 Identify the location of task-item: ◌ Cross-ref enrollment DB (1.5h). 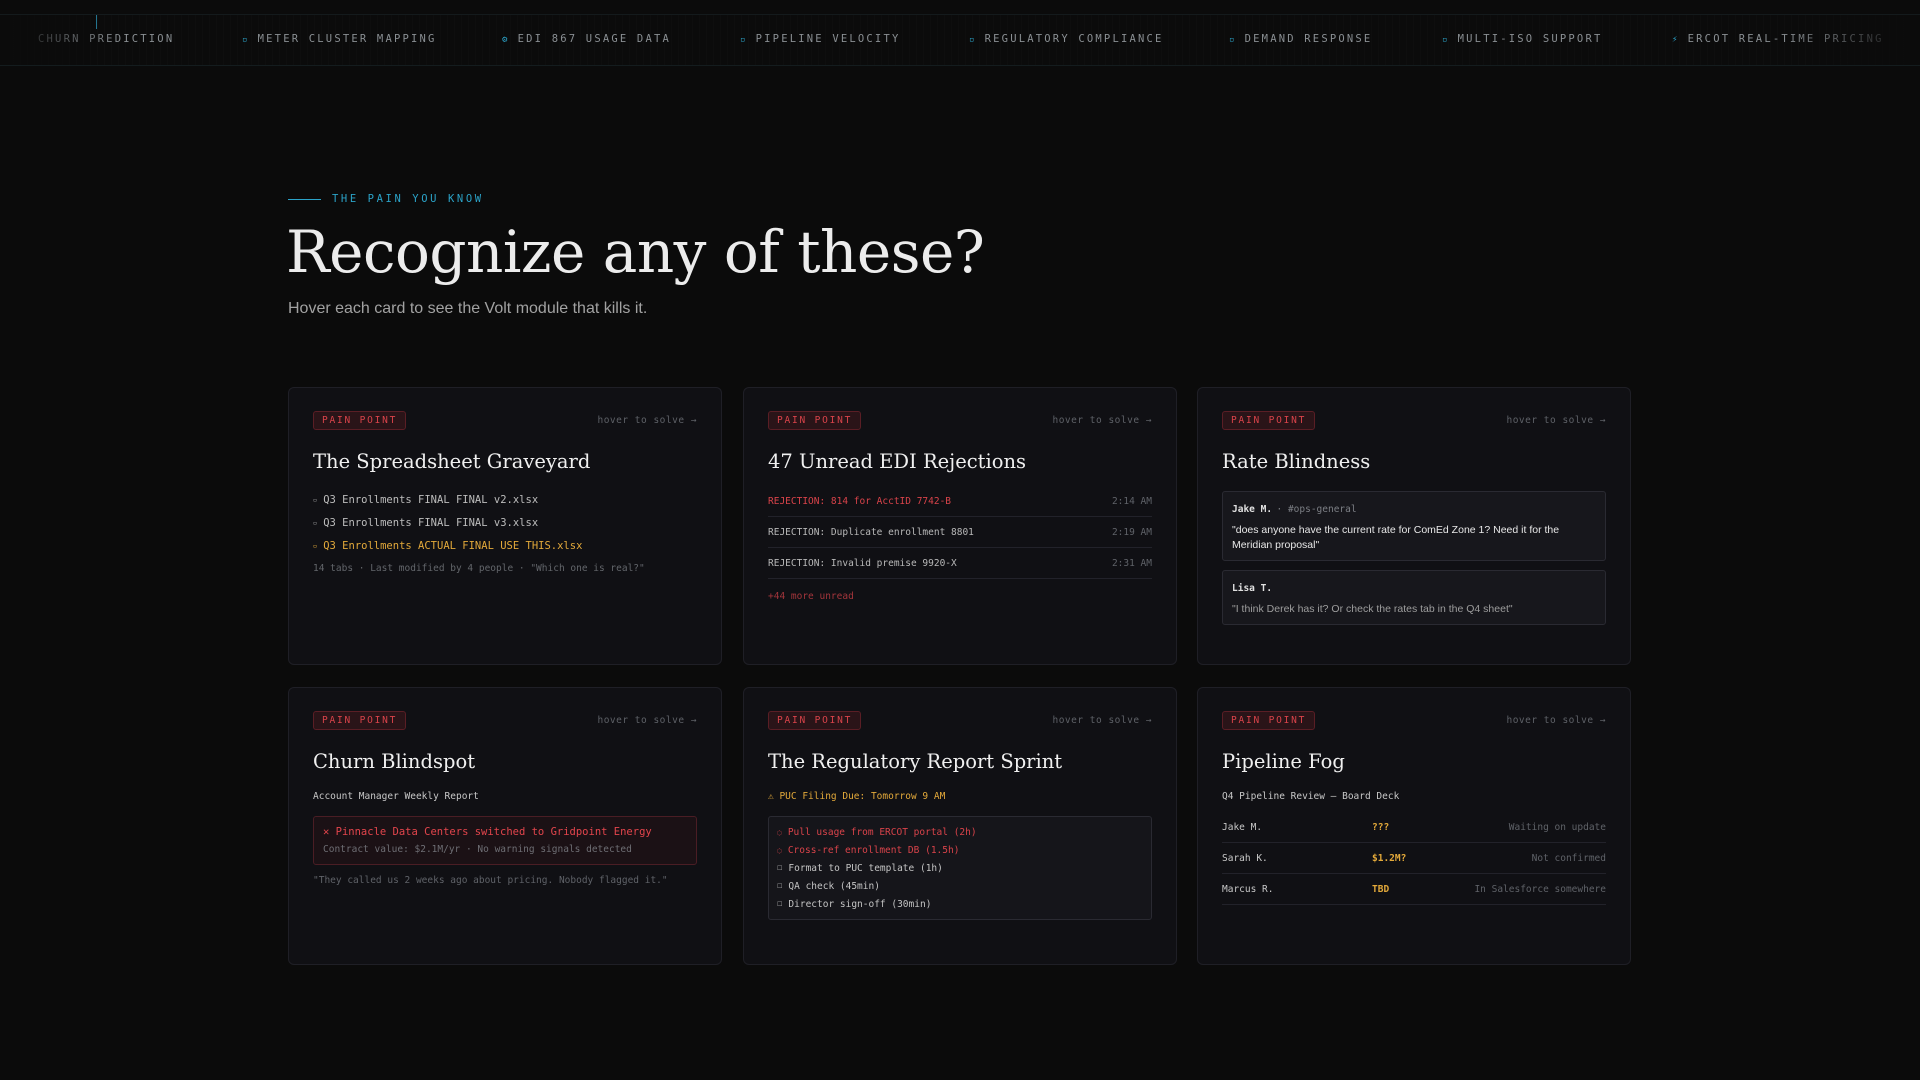
(868, 850).